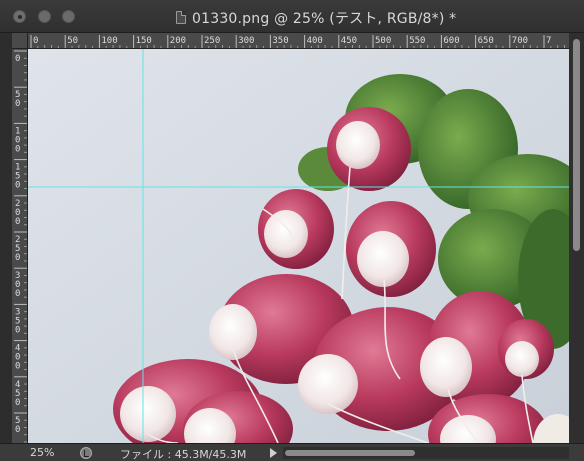  What do you see at coordinates (315, 41) in the screenshot?
I see `ruler-label: 400` at bounding box center [315, 41].